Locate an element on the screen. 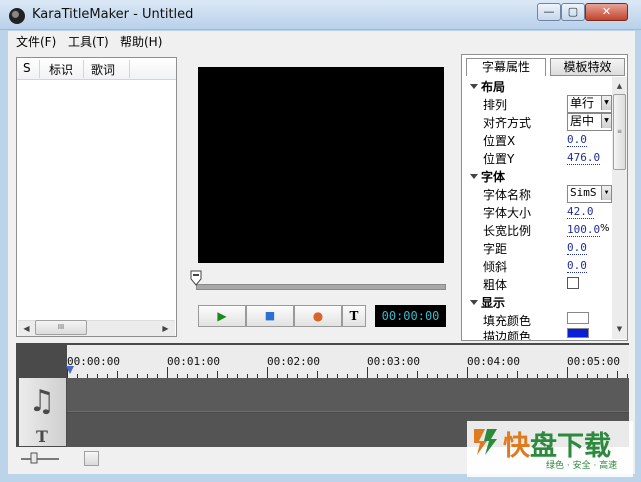 The width and height of the screenshot is (641, 482). font-size-value: 42.0 is located at coordinates (580, 212).